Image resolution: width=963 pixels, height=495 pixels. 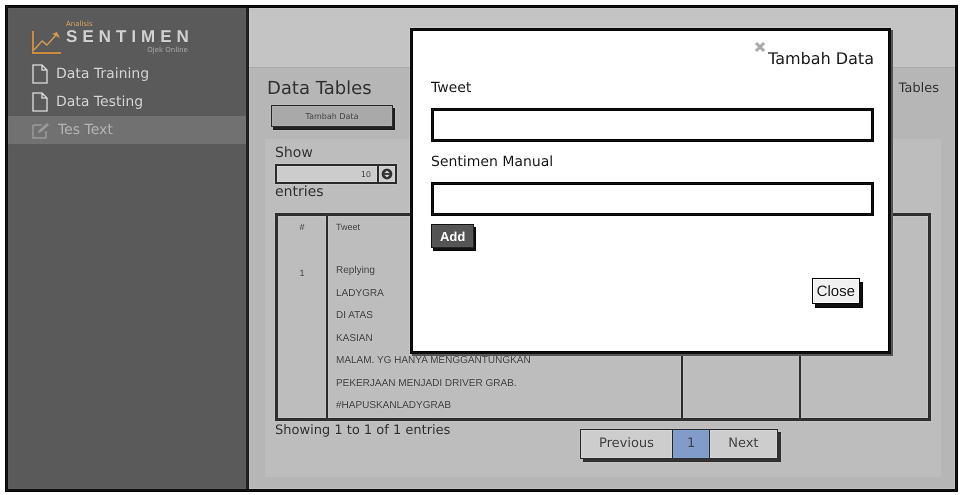 I want to click on trend-chart-icon, so click(x=47, y=42).